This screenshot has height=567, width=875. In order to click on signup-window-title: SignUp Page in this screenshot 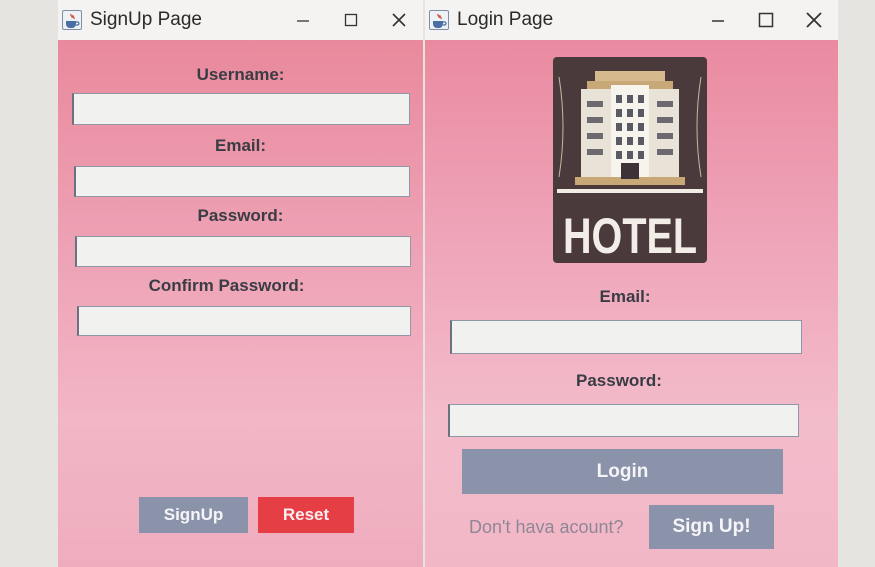, I will do `click(146, 19)`.